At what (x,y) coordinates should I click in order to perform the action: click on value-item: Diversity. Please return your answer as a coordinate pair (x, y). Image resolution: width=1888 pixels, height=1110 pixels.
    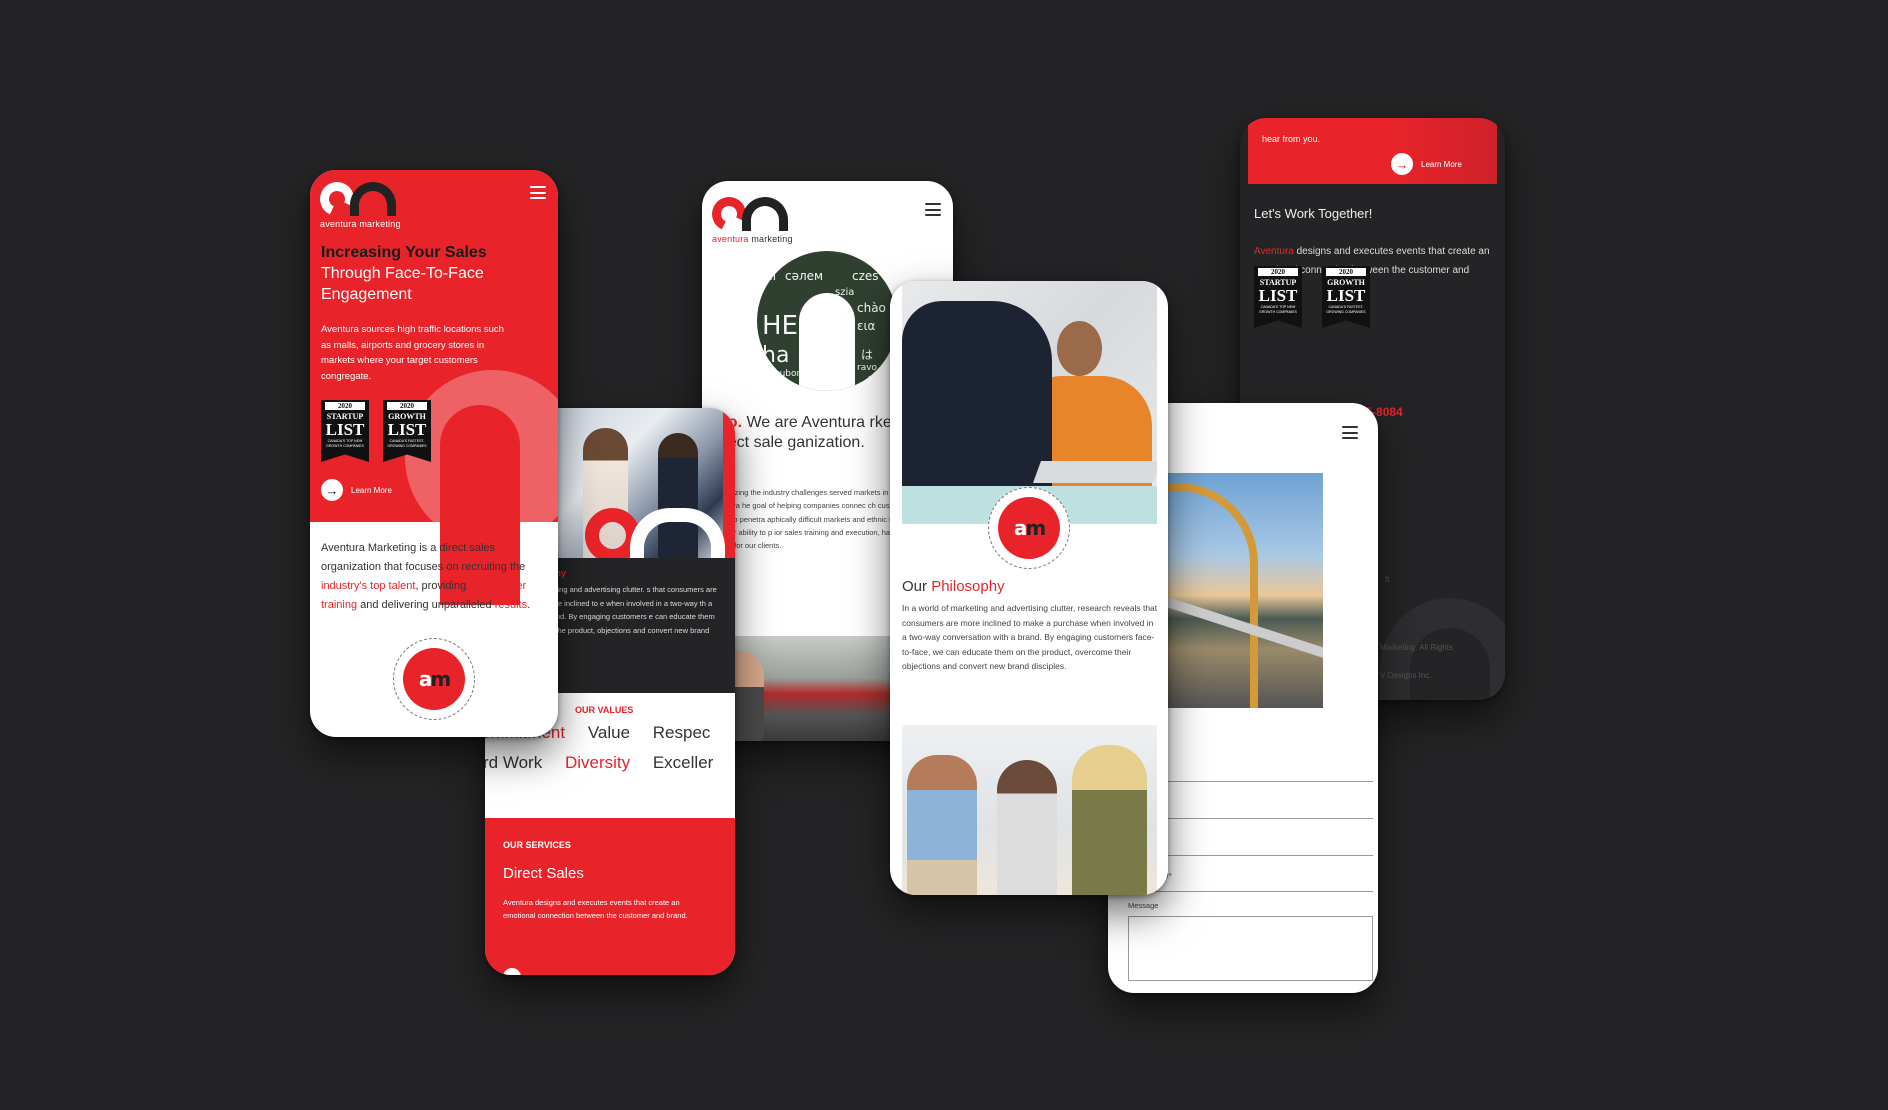
    Looking at the image, I should click on (597, 762).